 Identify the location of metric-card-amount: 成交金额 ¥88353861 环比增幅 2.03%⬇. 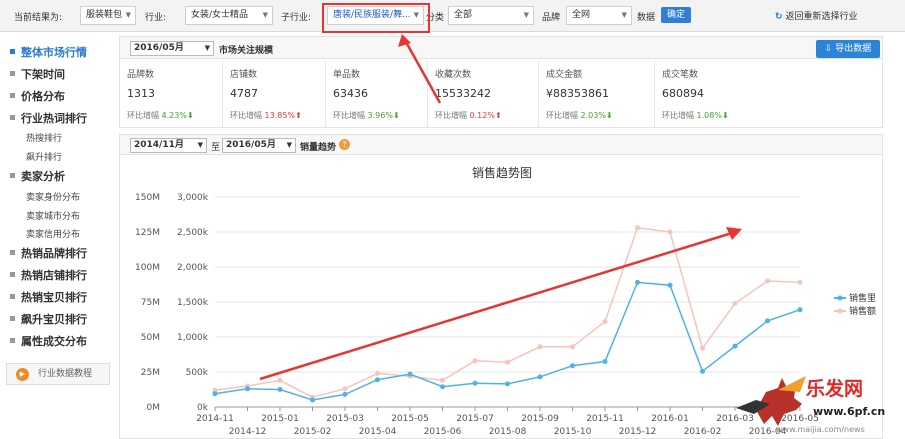
(597, 94).